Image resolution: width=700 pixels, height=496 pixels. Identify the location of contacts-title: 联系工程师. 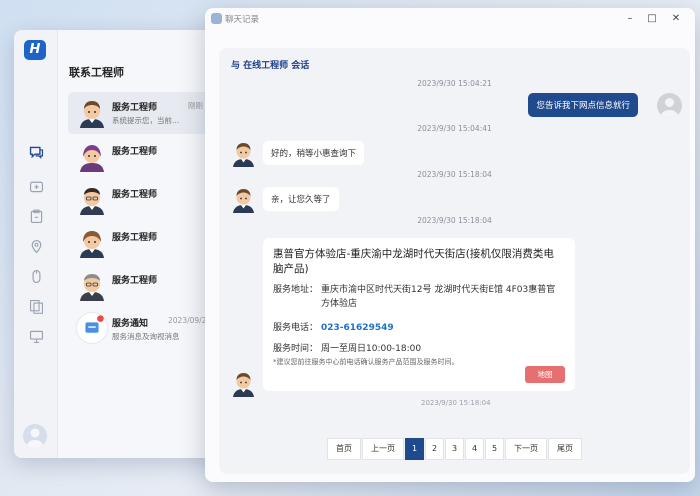
(96, 72).